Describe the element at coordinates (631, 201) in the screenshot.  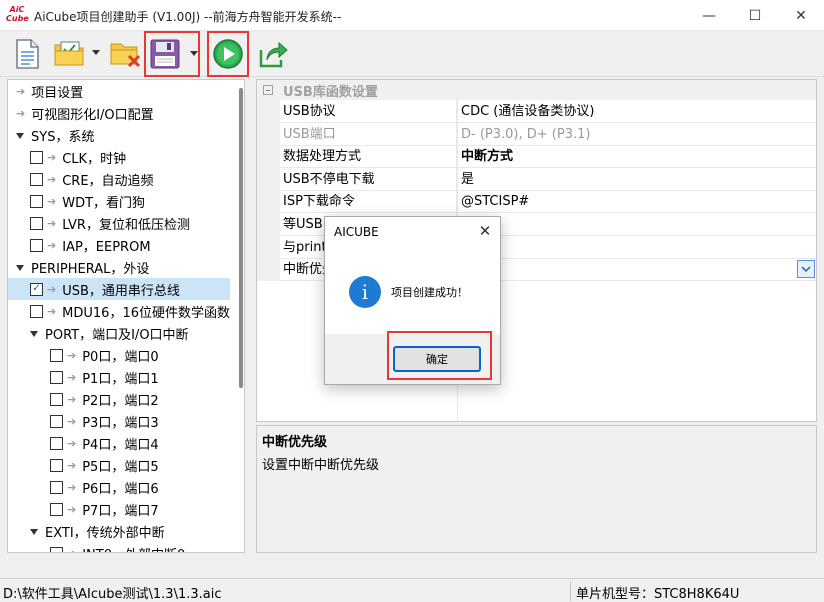
I see `property-value: @STCISP#` at that location.